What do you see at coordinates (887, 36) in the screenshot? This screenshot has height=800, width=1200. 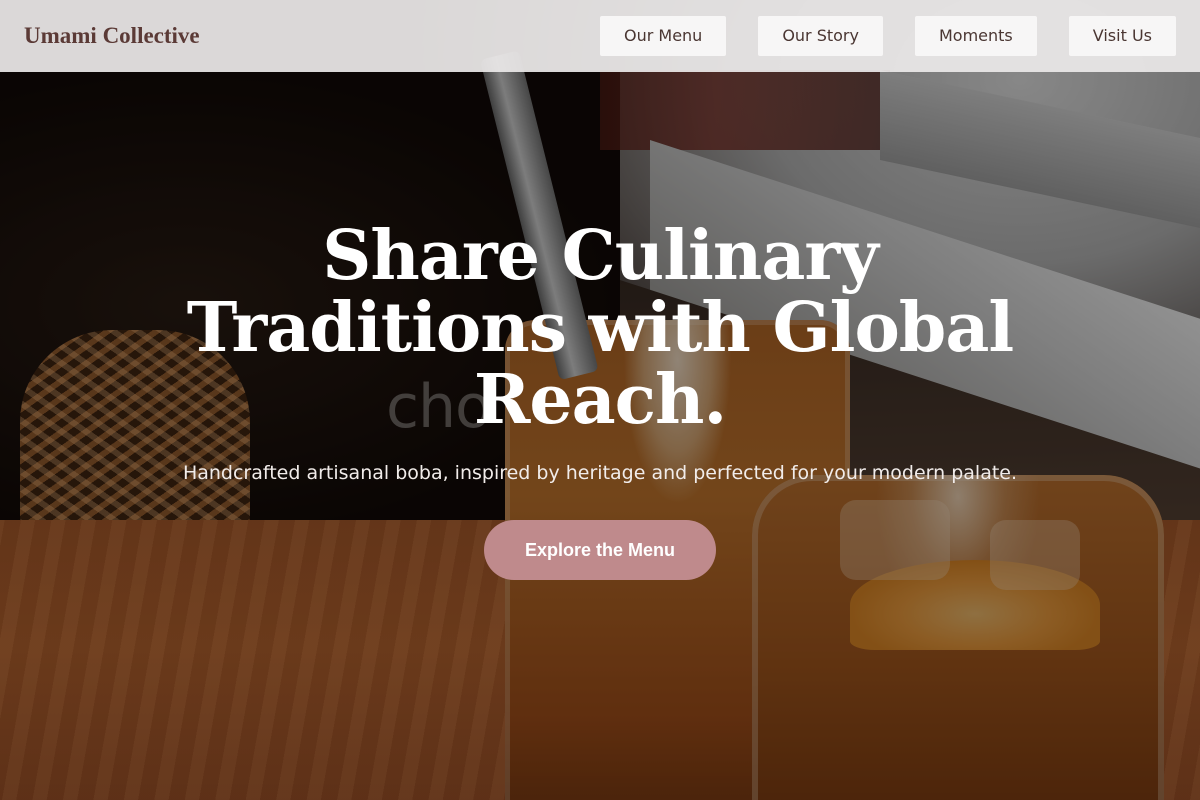 I see `main-nav: Our Menu Our Story Moments Visit Us` at bounding box center [887, 36].